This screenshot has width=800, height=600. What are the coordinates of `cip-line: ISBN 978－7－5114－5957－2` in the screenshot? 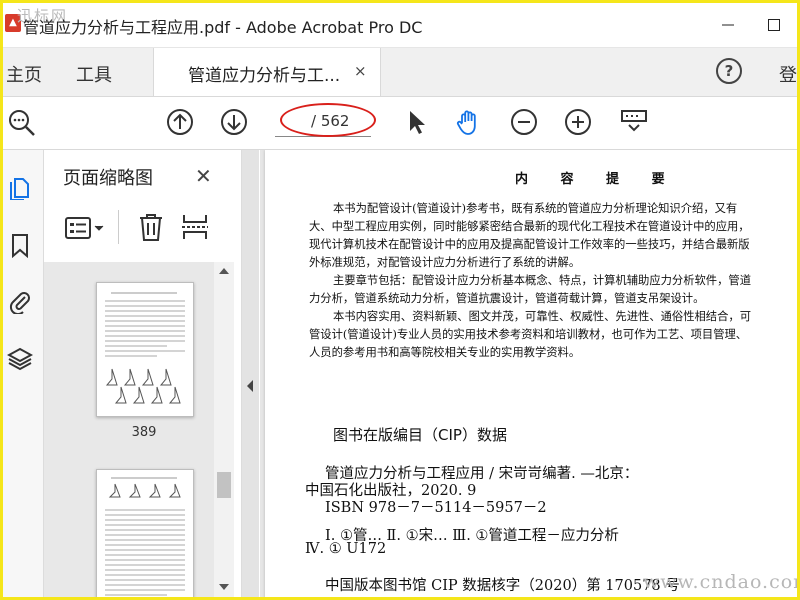 It's located at (436, 508).